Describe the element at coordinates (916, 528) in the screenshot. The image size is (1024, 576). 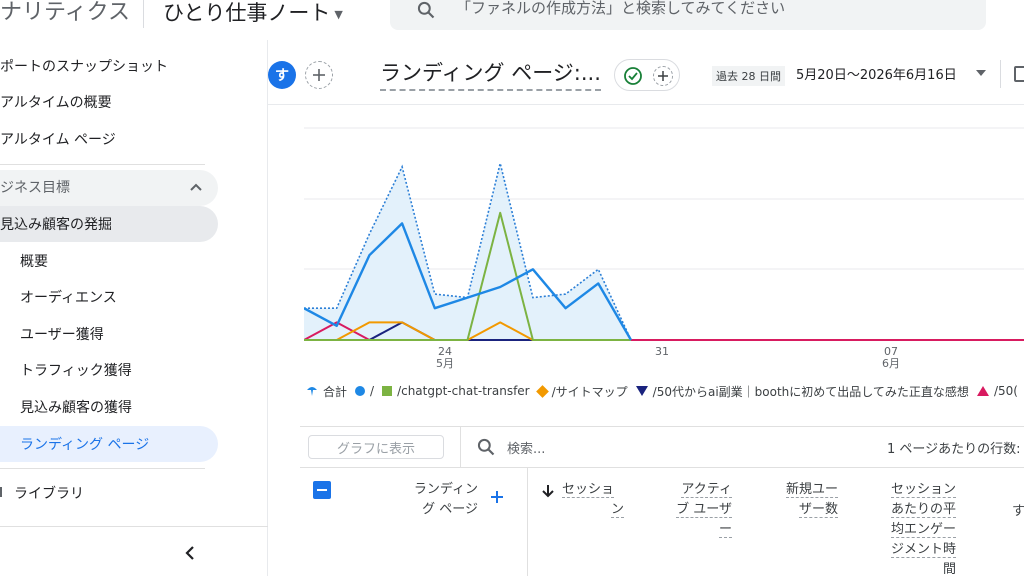
I see `column-header-avg-engagement-time: セッション あたりの平 均エンゲー ジメント時 間` at that location.